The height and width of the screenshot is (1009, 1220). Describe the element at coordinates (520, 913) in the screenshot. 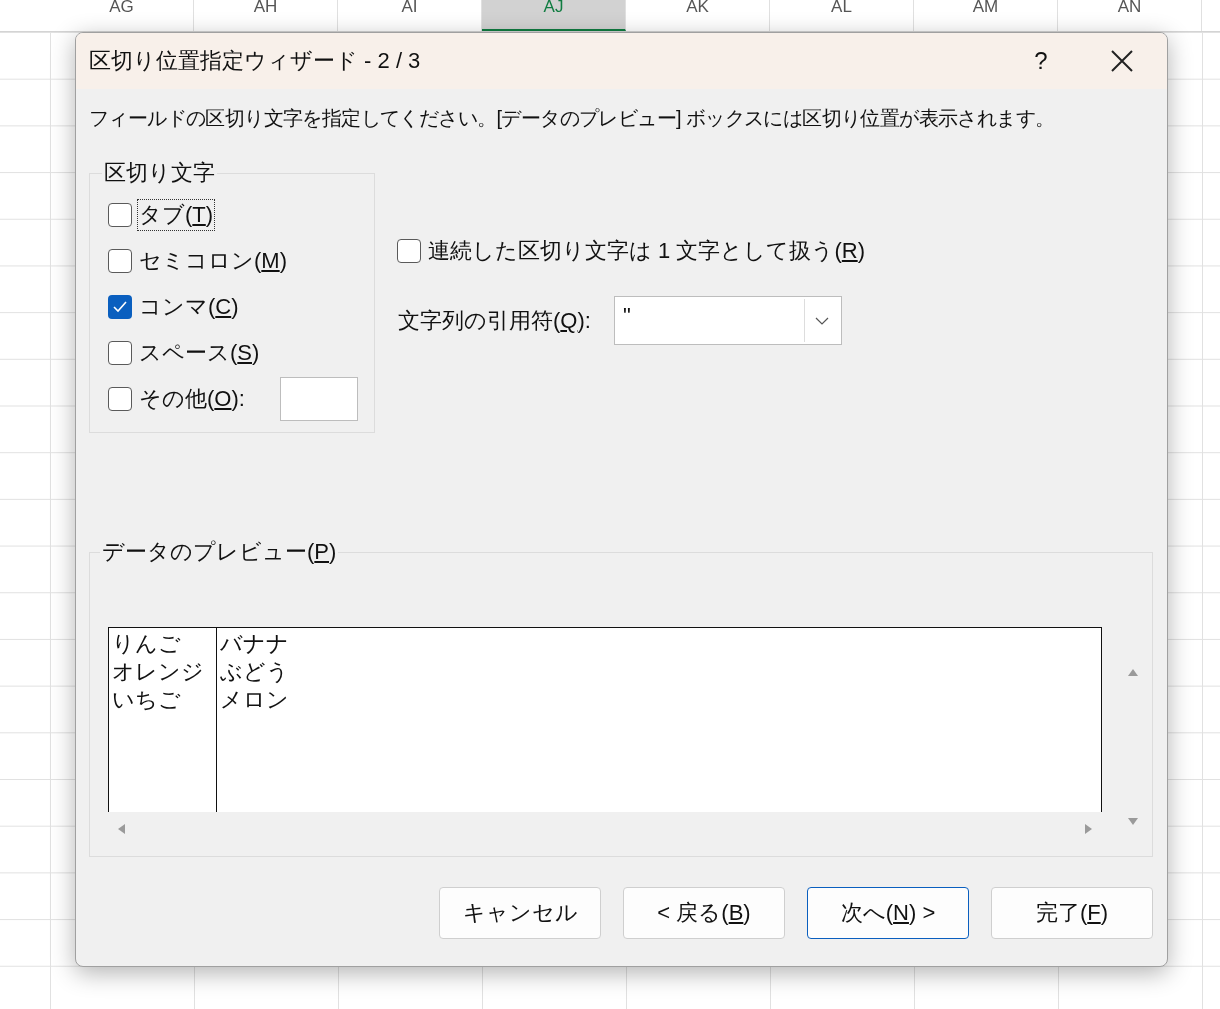

I see `dialog-button: キャンセル` at that location.